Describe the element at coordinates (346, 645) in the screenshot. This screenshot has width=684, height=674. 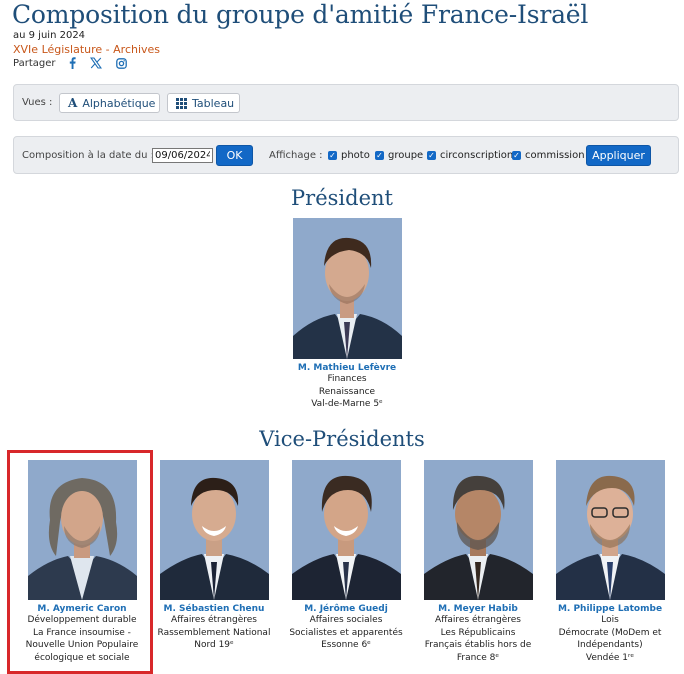
I see `member-constituency: Essonne 6ᵉ` at that location.